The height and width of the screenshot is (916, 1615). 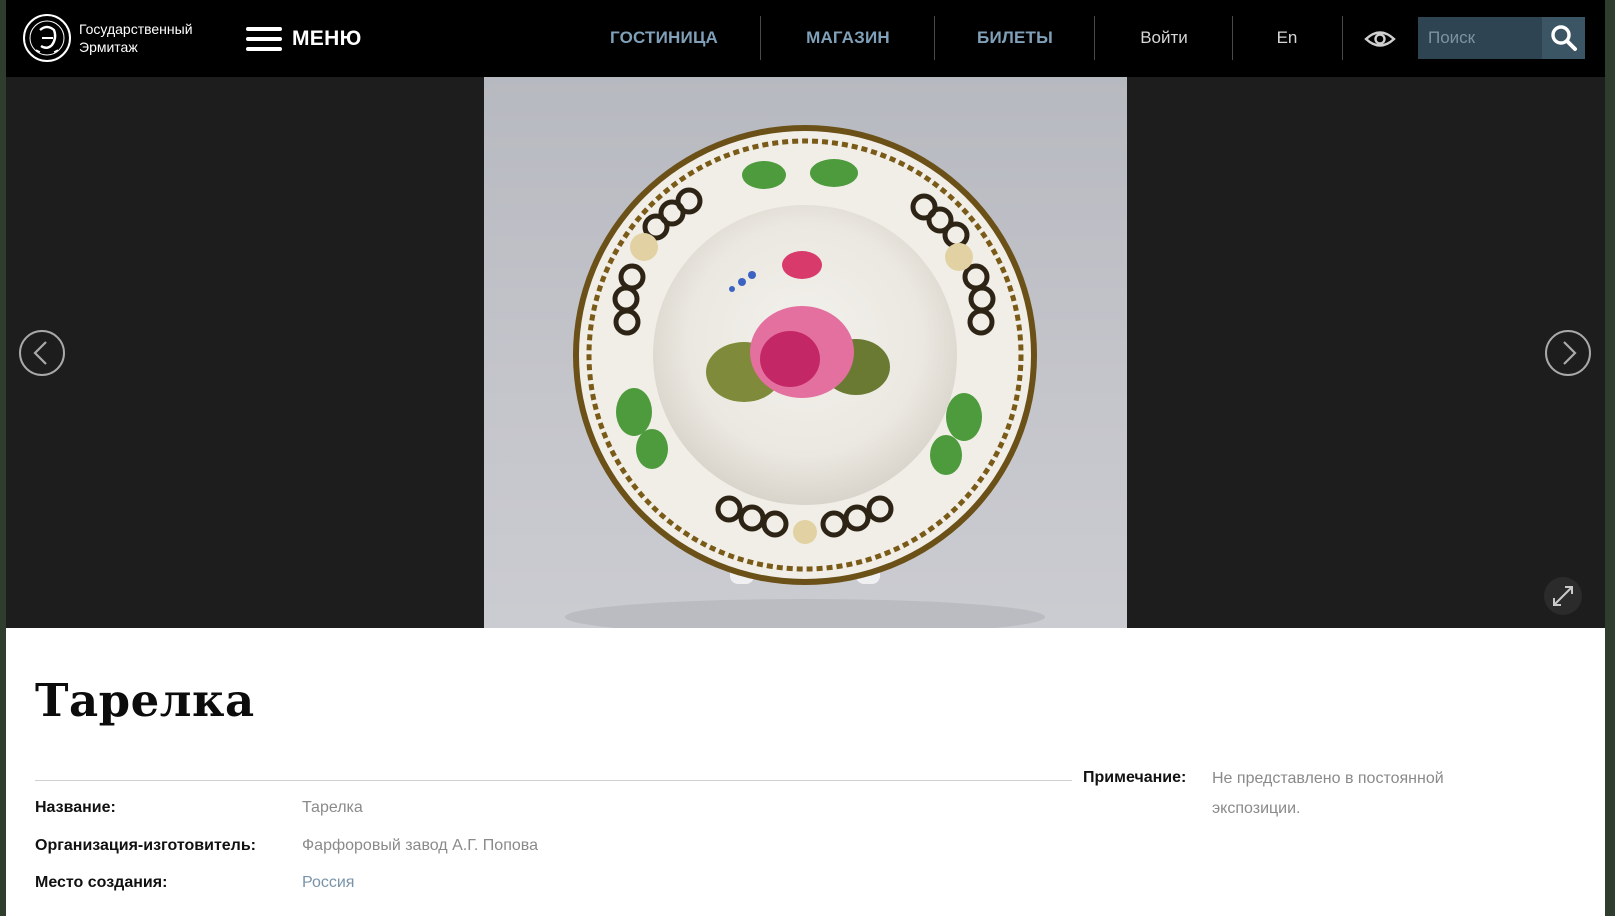 I want to click on chevron-right-icon, so click(x=1570, y=353).